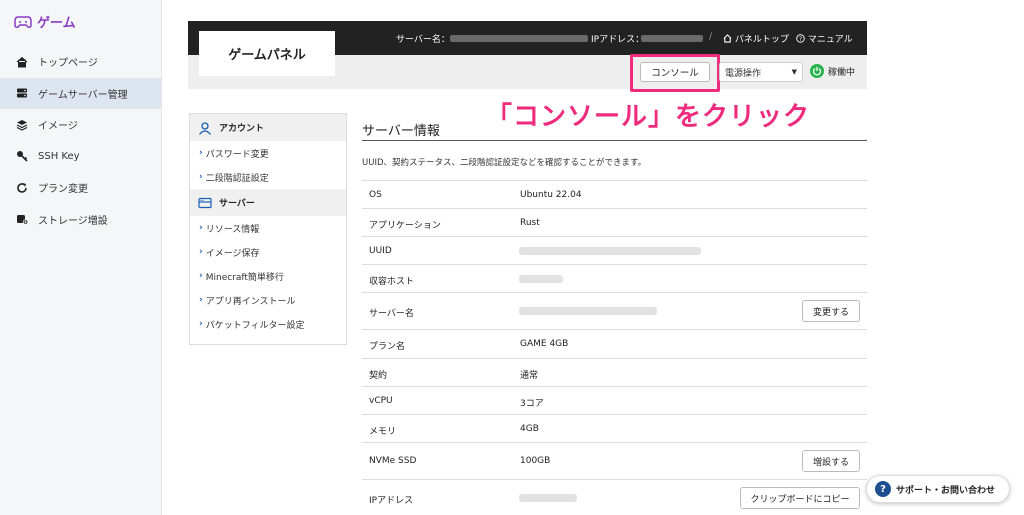 Image resolution: width=1024 pixels, height=515 pixels. Describe the element at coordinates (614, 195) in the screenshot. I see `table-row: OS Ubuntu 22.04` at that location.